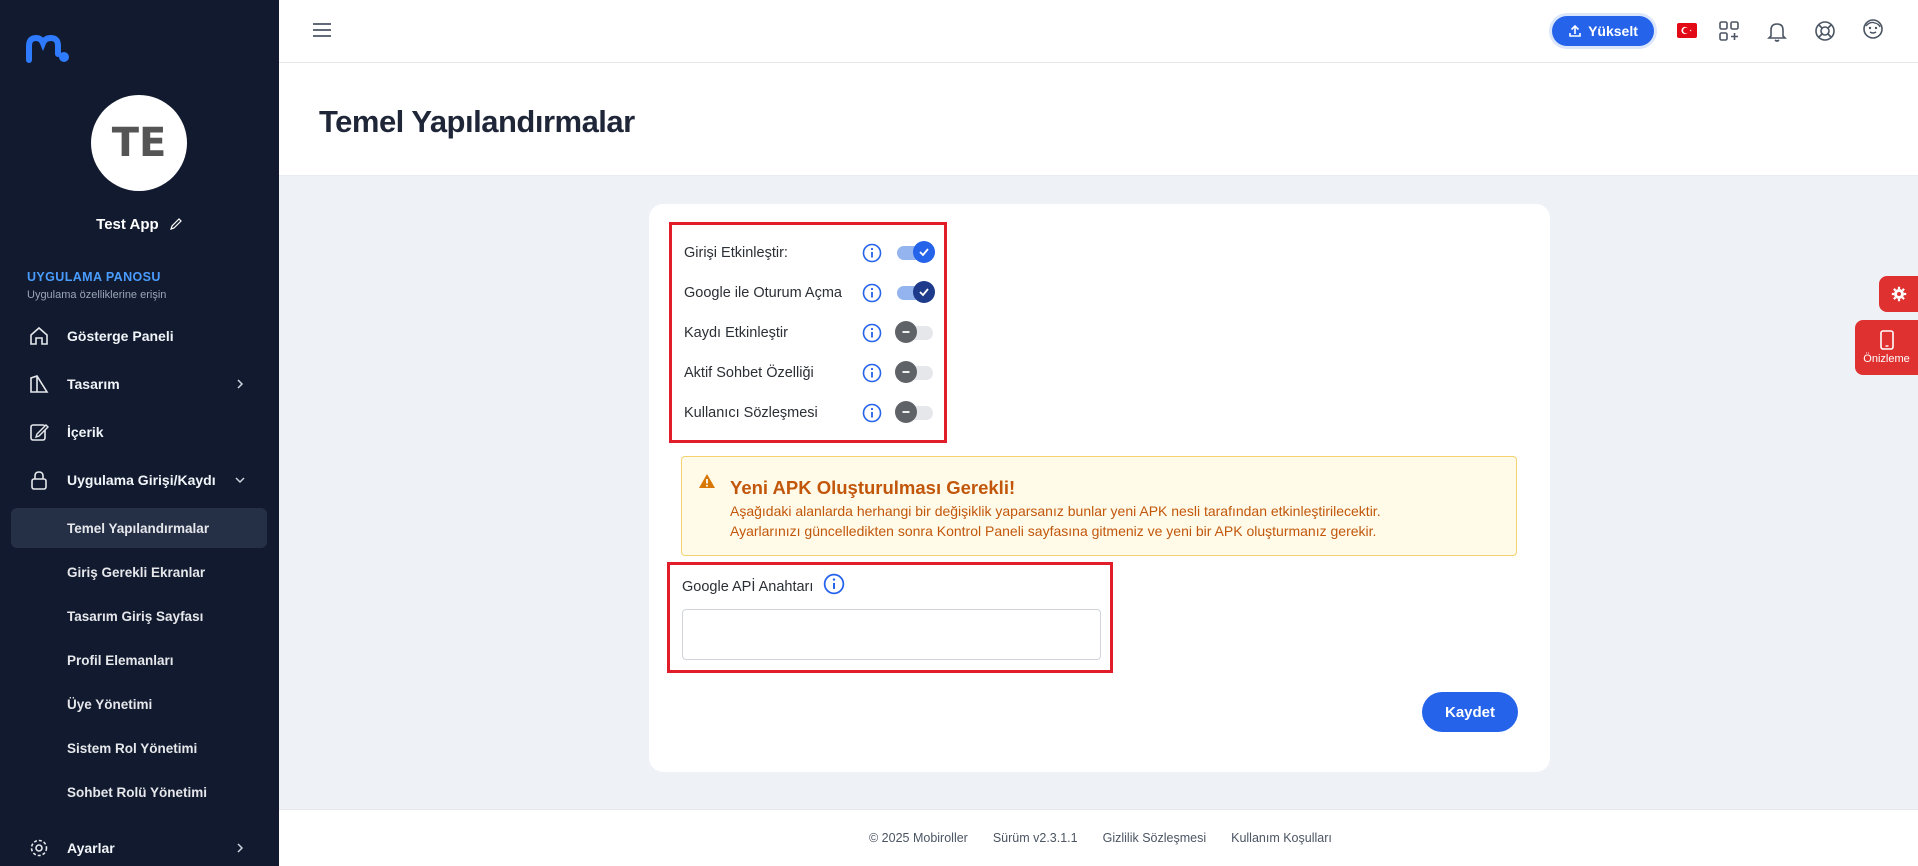 Image resolution: width=1918 pixels, height=866 pixels. I want to click on section-title: UYGULAMA PANOSU, so click(94, 277).